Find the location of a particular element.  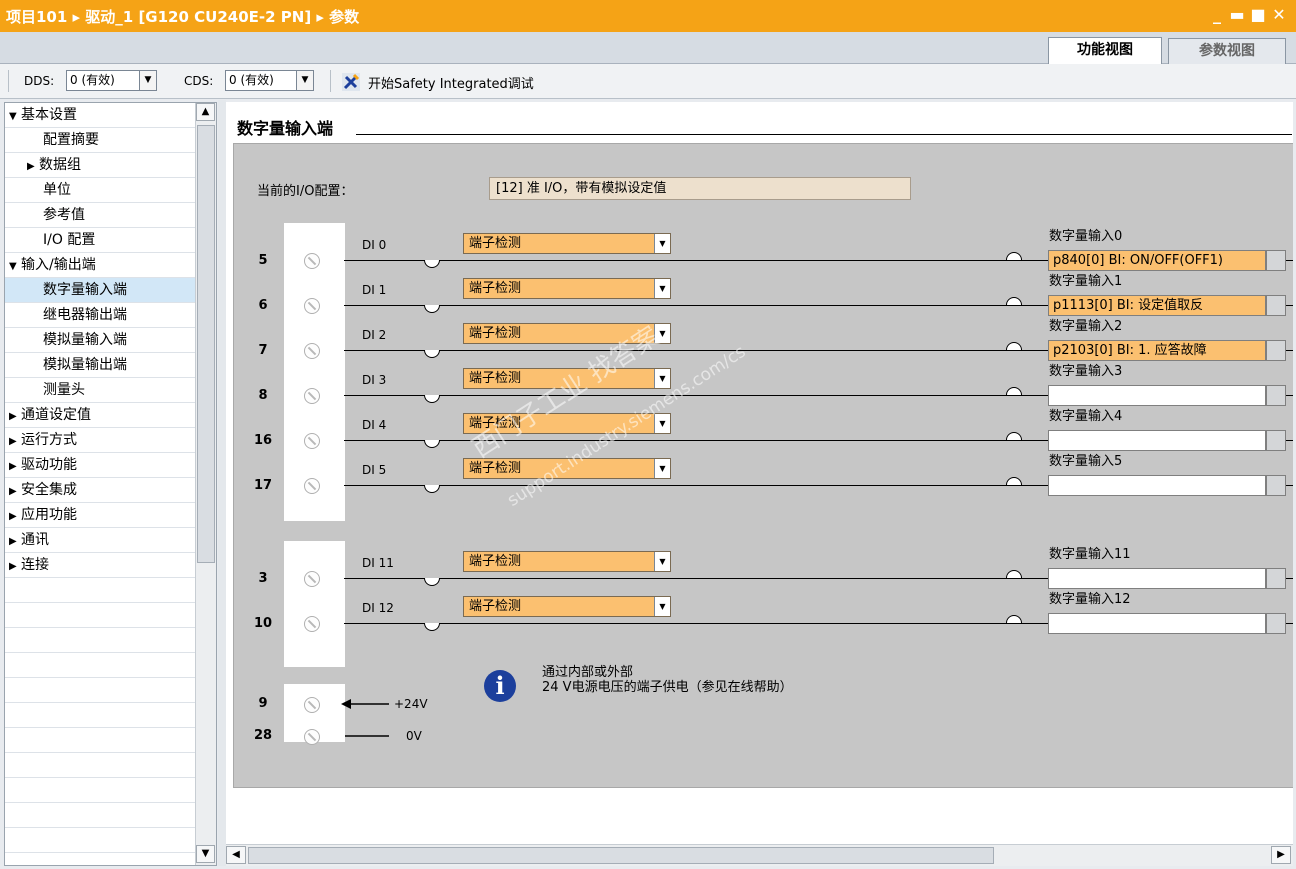

nav-item: ▶ 安全集成 is located at coordinates (100, 490).